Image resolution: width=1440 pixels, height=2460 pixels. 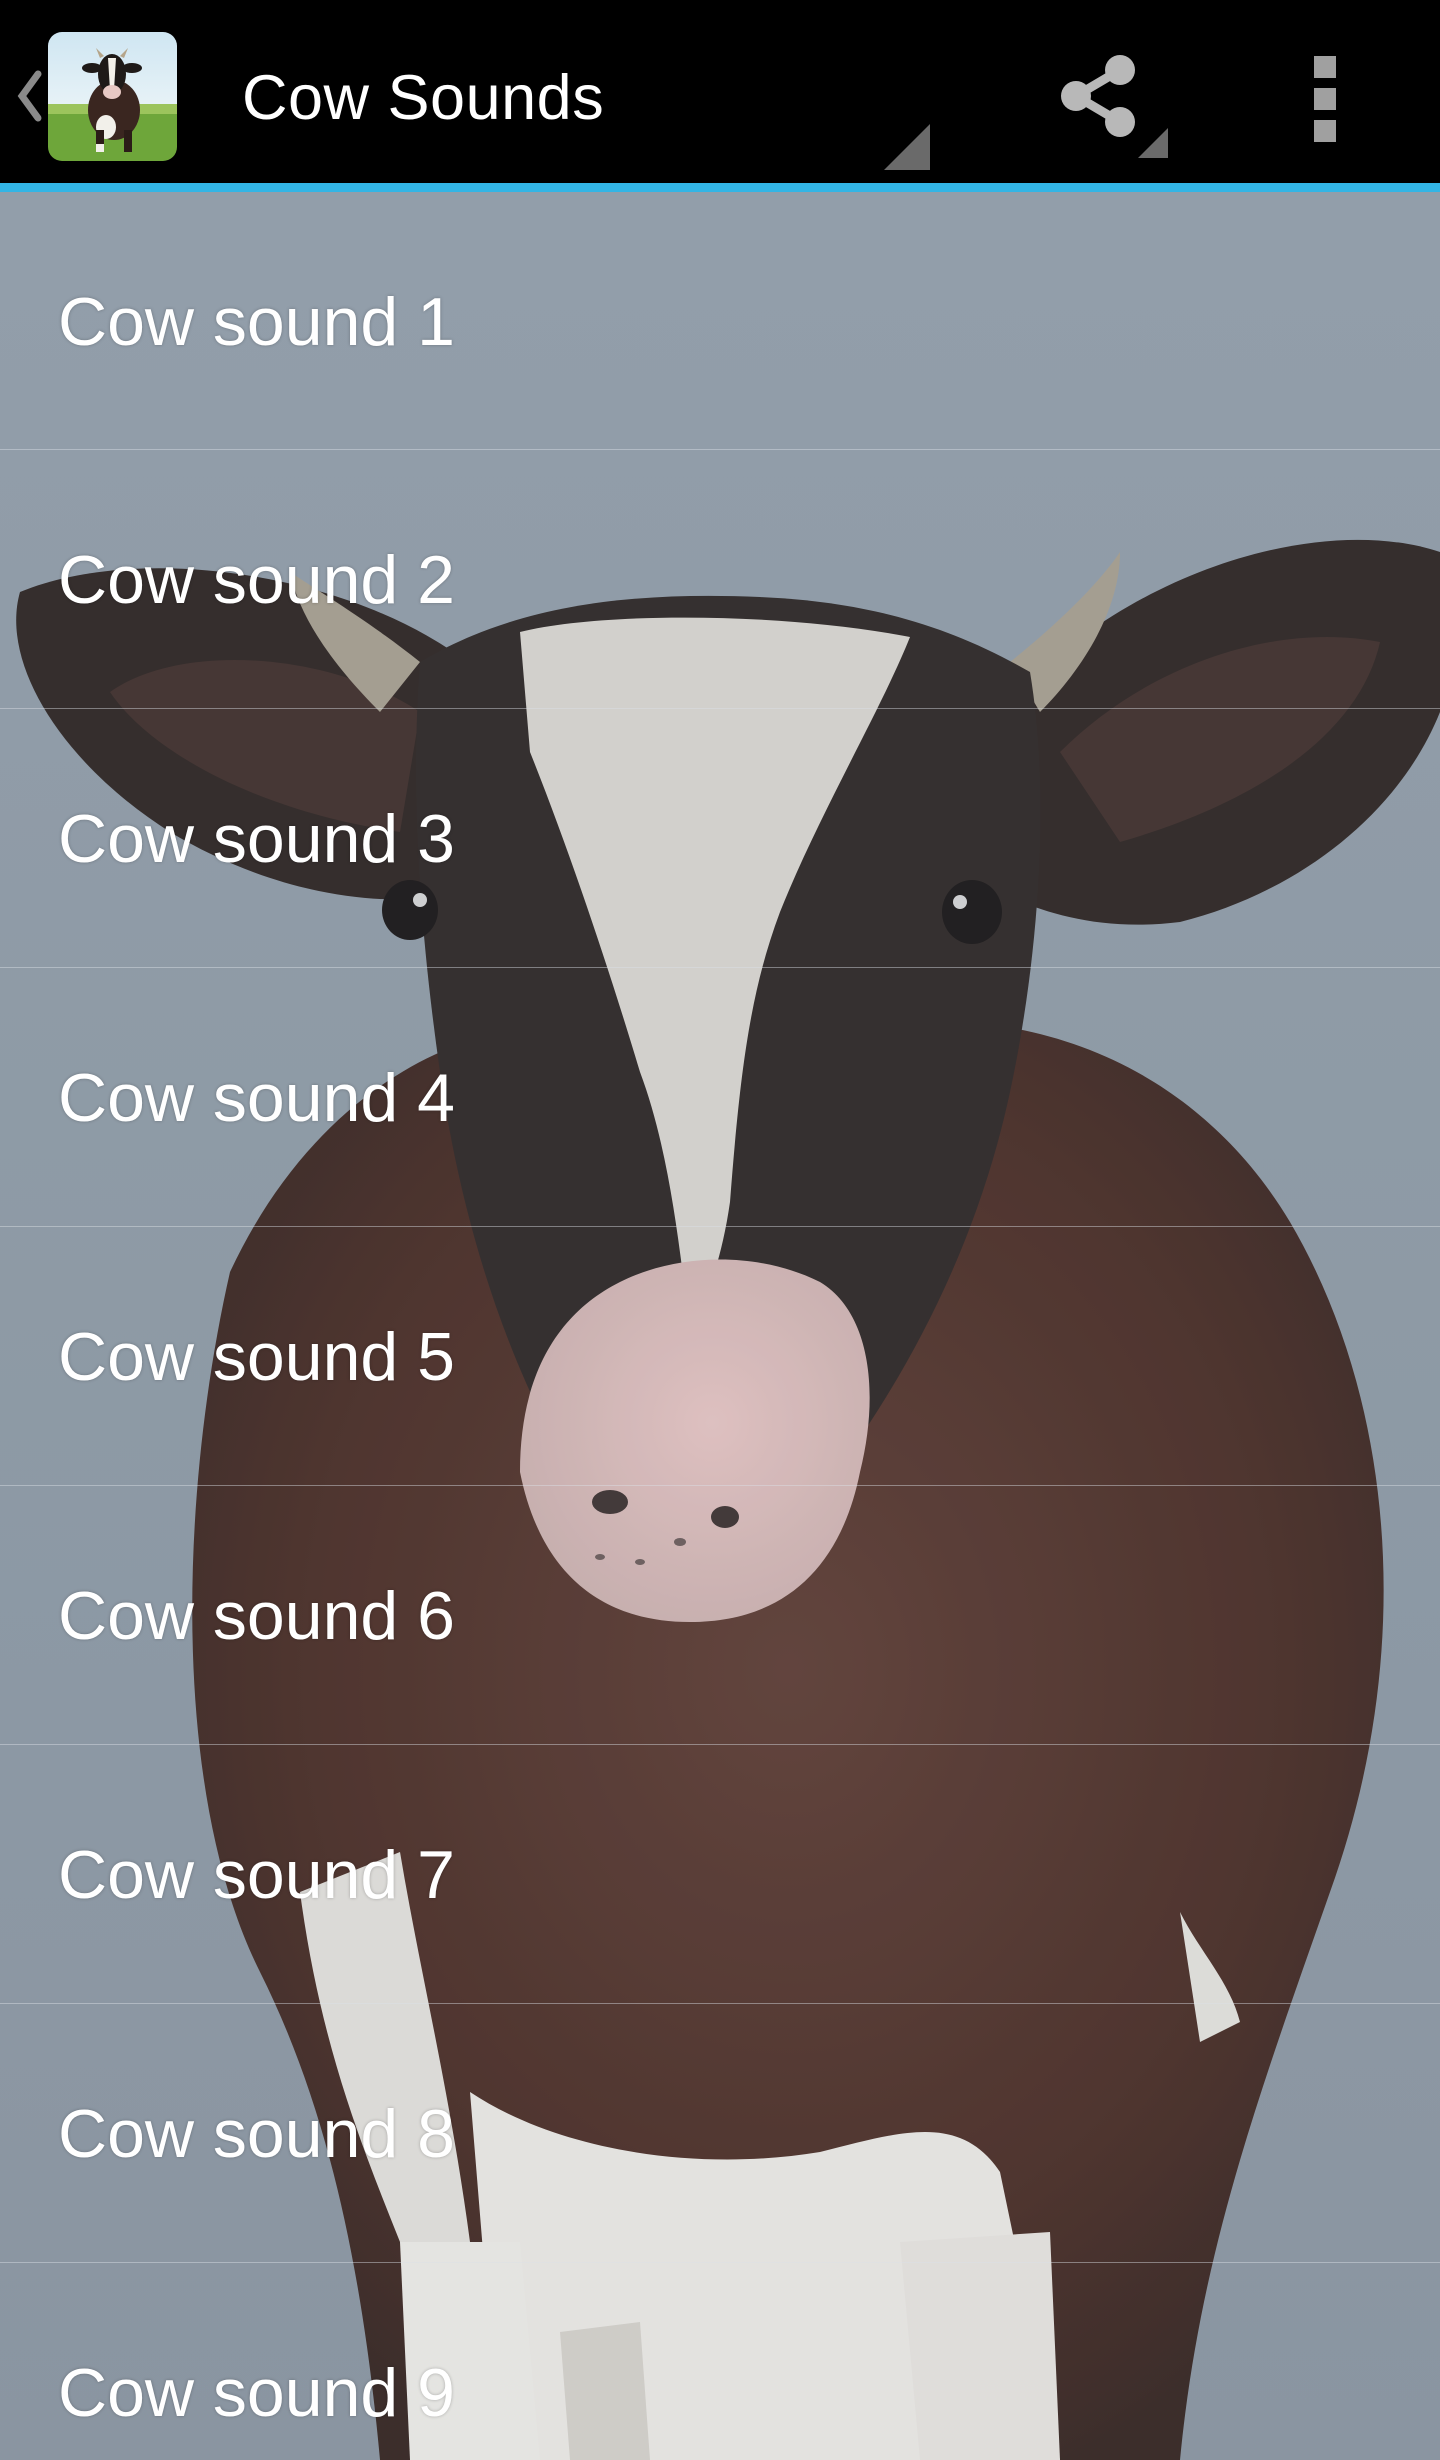 I want to click on list-item: Cow sound 9, so click(x=720, y=2361).